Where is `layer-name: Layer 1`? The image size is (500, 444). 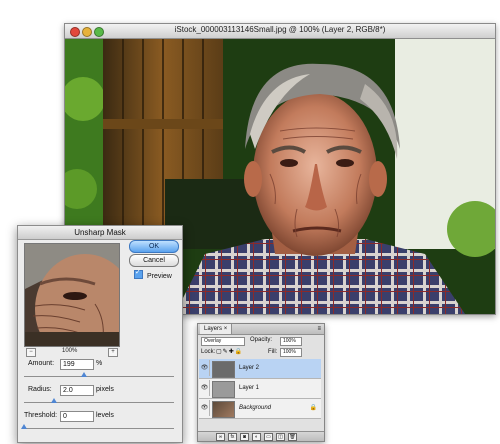 layer-name: Layer 1 is located at coordinates (249, 388).